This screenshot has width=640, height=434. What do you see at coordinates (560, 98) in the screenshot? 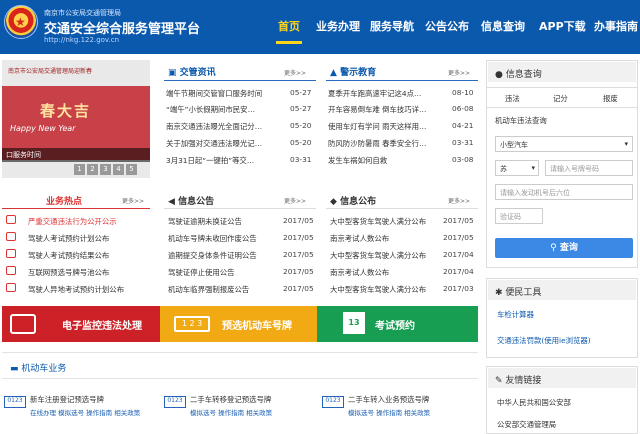
I see `tab-points: 记分` at bounding box center [560, 98].